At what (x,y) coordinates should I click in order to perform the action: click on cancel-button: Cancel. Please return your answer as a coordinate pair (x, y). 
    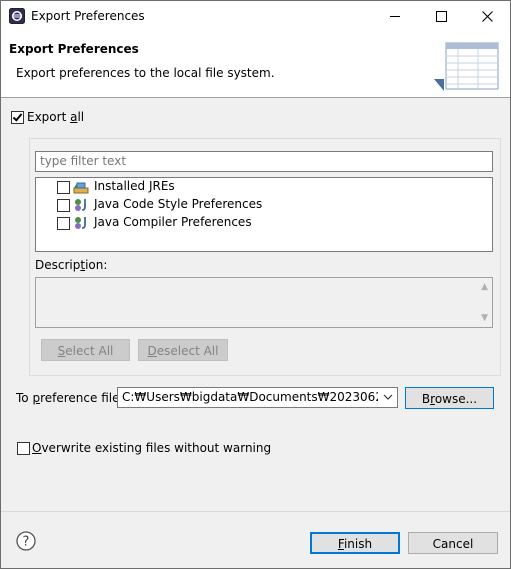
    Looking at the image, I should click on (453, 543).